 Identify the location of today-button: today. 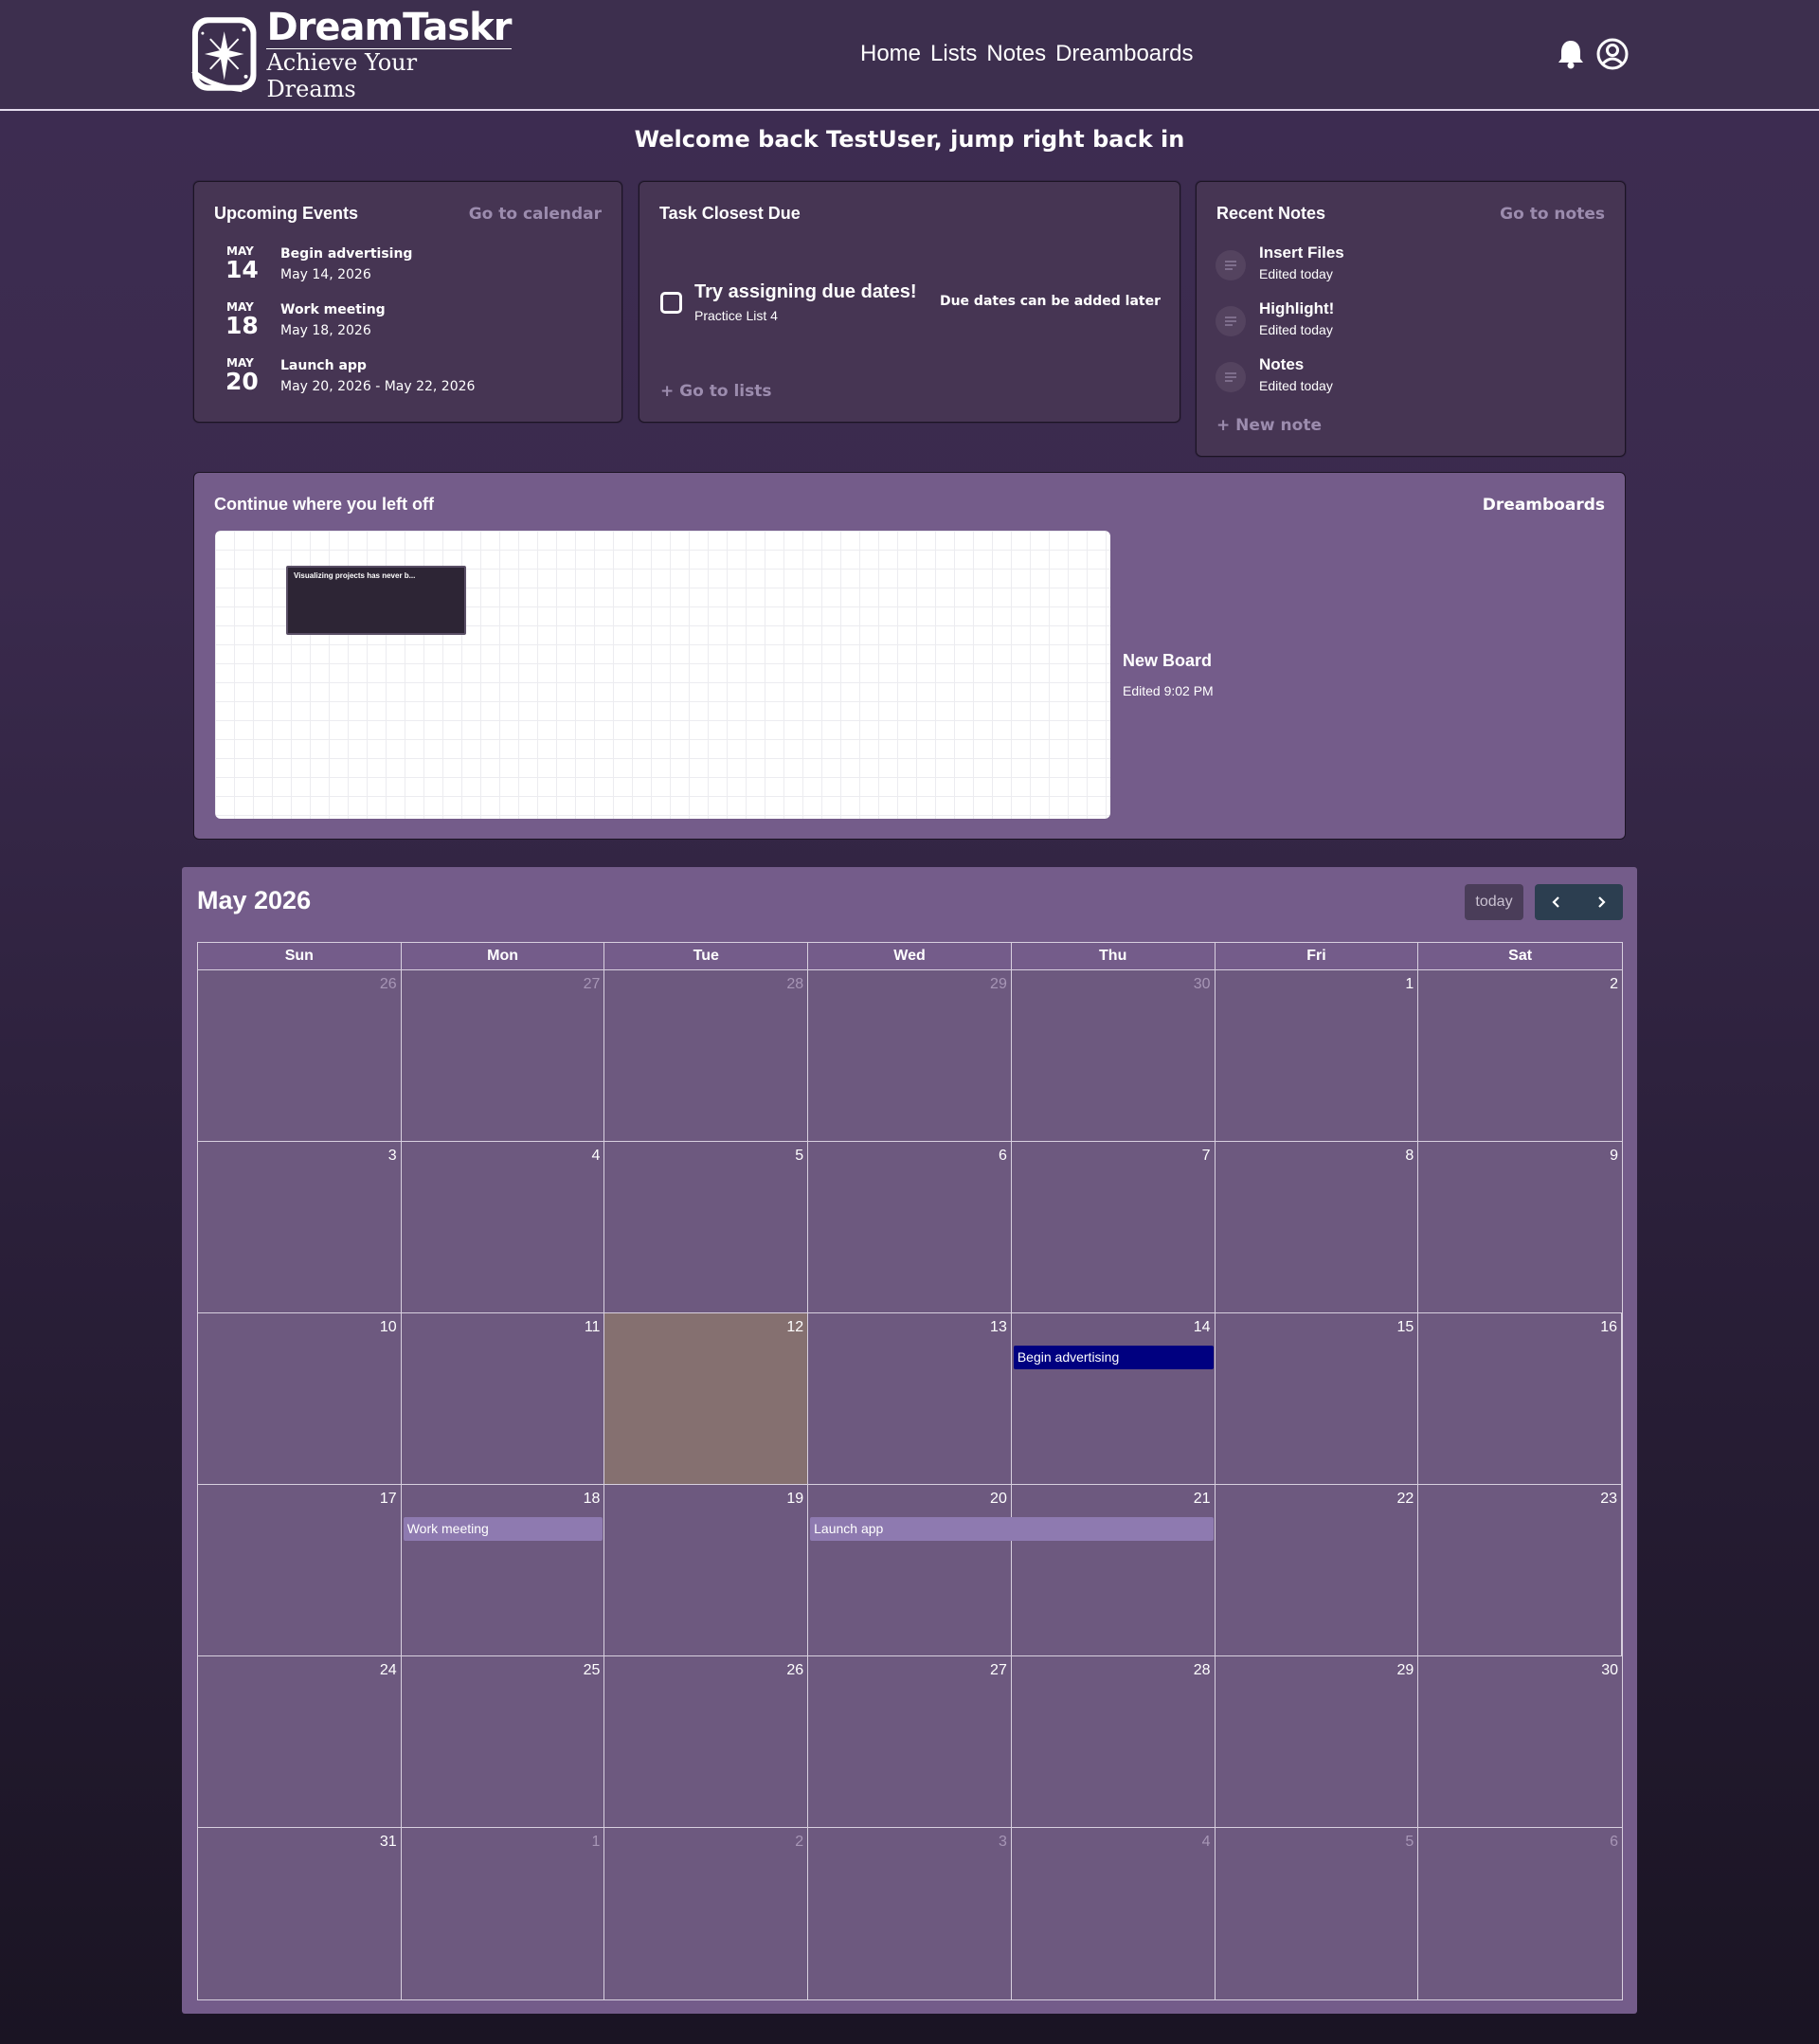
(1494, 902).